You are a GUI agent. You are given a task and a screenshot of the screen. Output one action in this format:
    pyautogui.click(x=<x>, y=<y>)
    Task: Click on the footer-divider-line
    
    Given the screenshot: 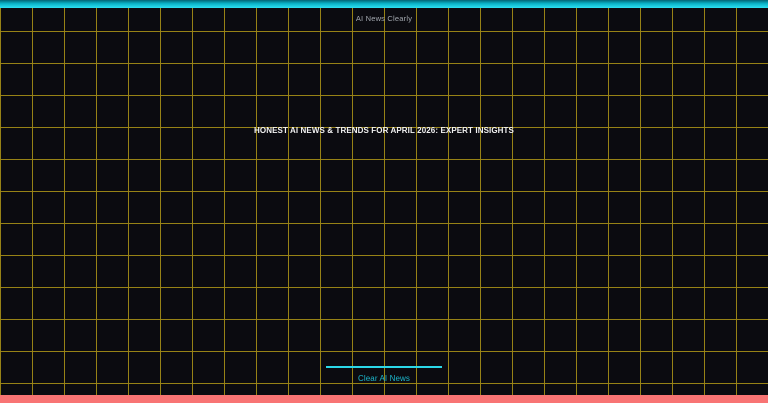 What is the action you would take?
    pyautogui.click(x=384, y=367)
    